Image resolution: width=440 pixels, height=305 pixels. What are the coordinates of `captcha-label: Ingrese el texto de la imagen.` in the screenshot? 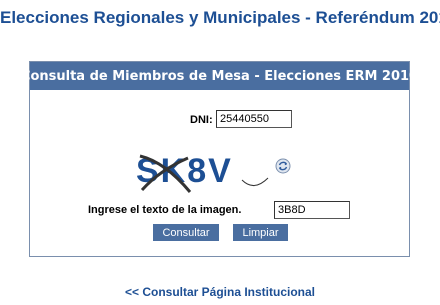 It's located at (165, 210).